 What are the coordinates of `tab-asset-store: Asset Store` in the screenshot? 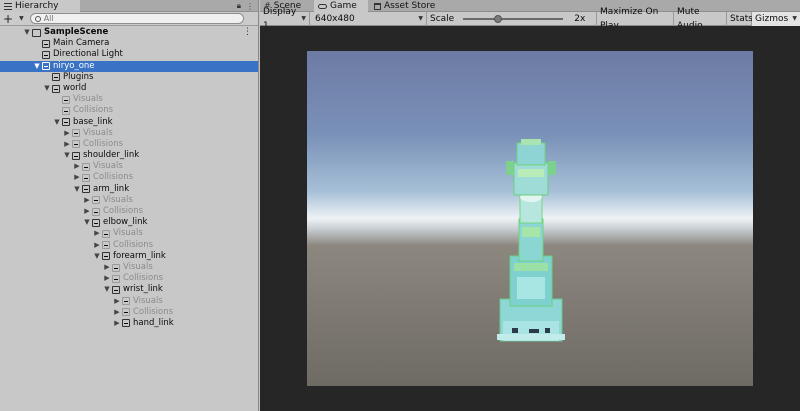 It's located at (405, 6).